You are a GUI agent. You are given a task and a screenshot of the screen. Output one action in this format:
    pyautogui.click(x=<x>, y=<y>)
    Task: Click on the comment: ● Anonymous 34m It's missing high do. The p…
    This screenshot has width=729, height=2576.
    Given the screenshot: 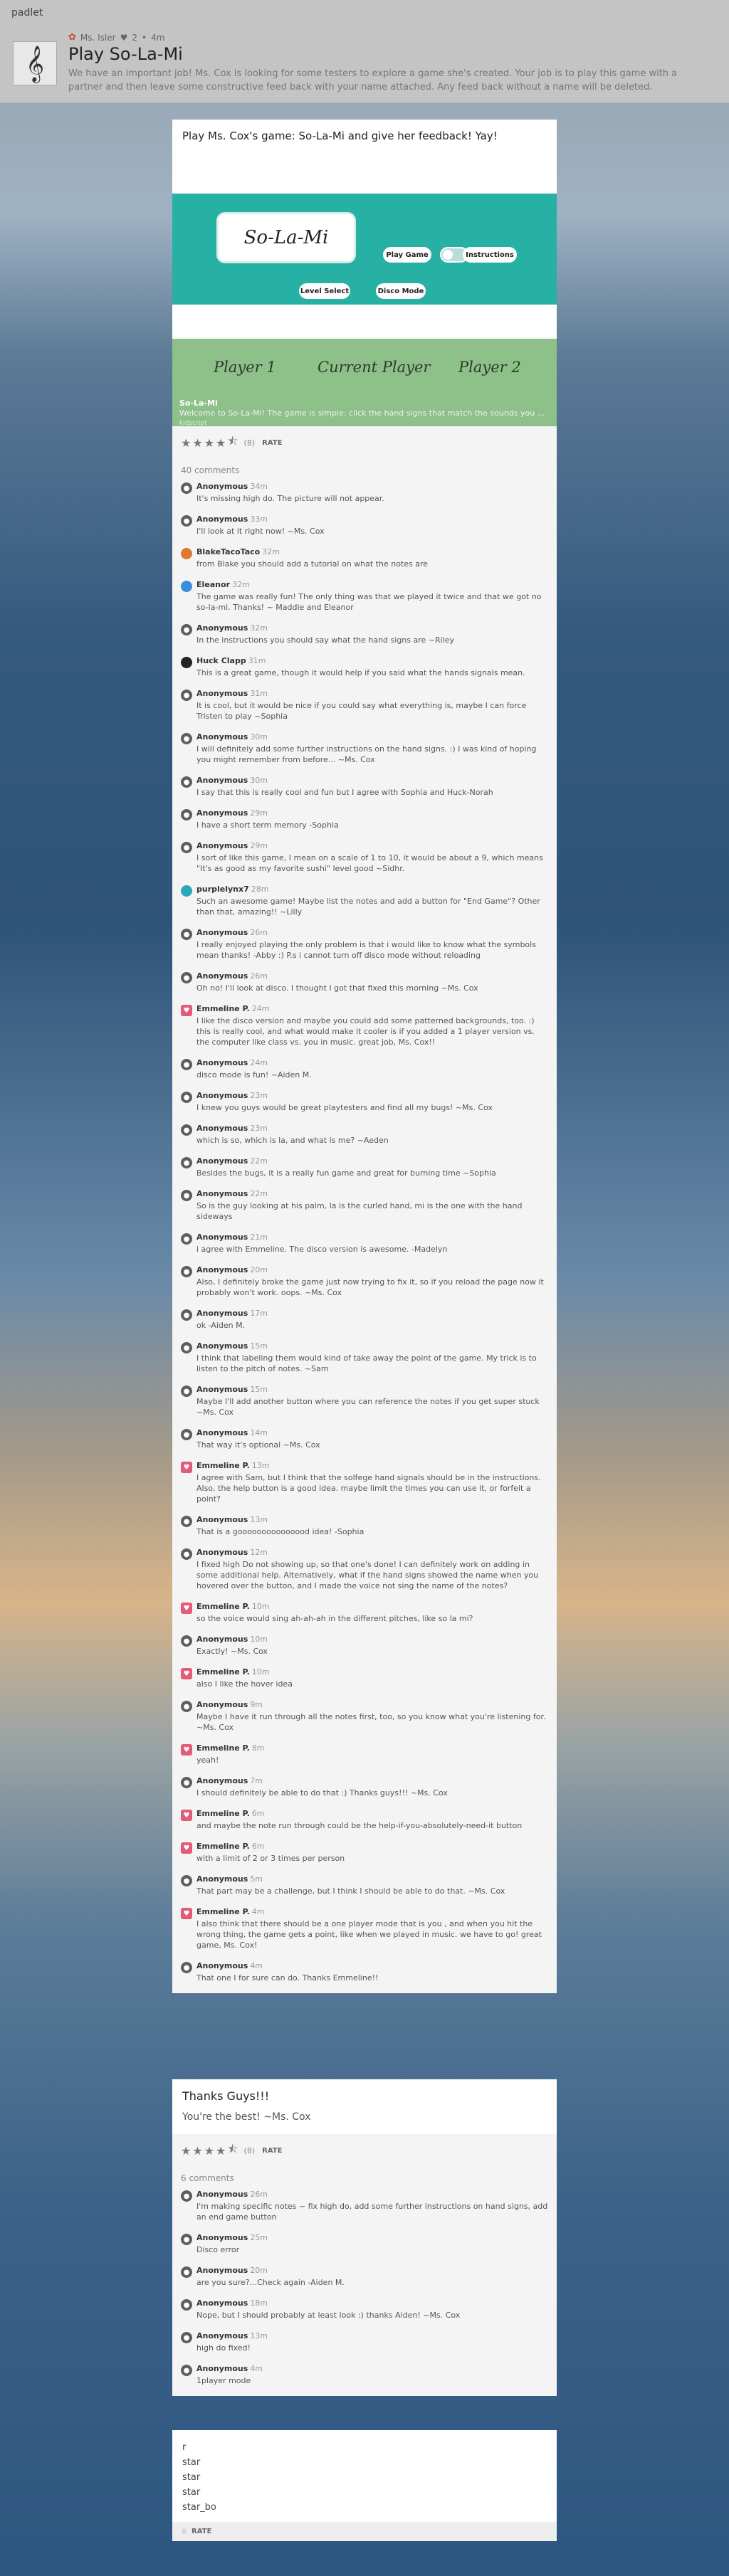 What is the action you would take?
    pyautogui.click(x=364, y=492)
    